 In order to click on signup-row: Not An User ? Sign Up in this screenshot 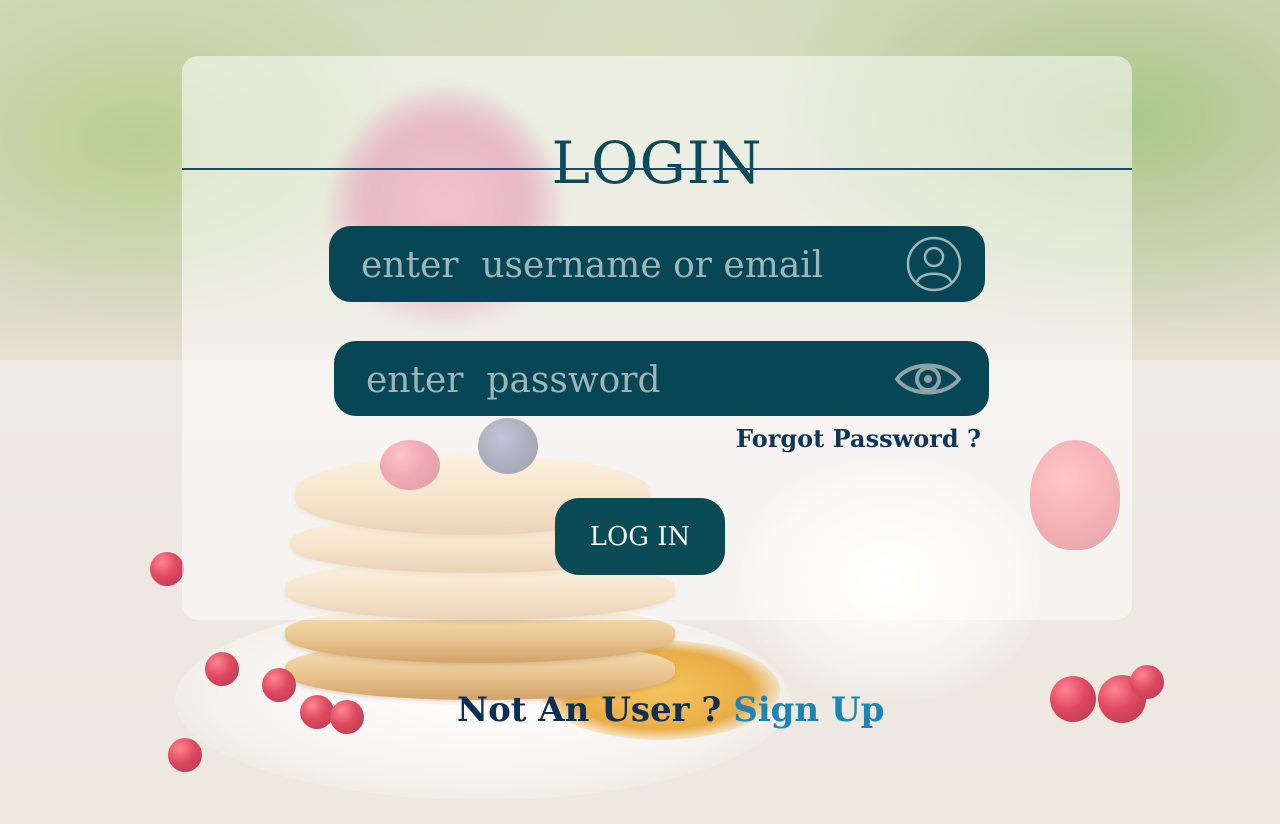, I will do `click(670, 710)`.